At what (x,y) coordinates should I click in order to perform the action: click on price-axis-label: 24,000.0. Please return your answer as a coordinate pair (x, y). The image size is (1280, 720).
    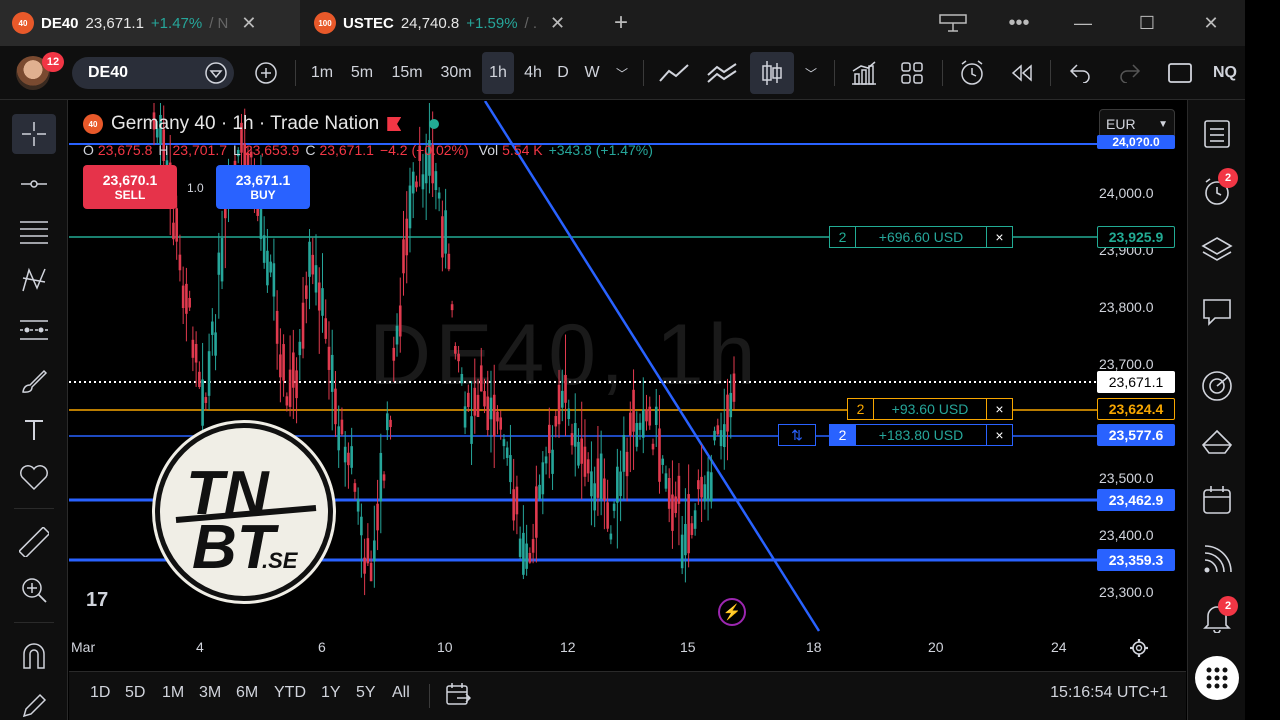
    Looking at the image, I should click on (1126, 193).